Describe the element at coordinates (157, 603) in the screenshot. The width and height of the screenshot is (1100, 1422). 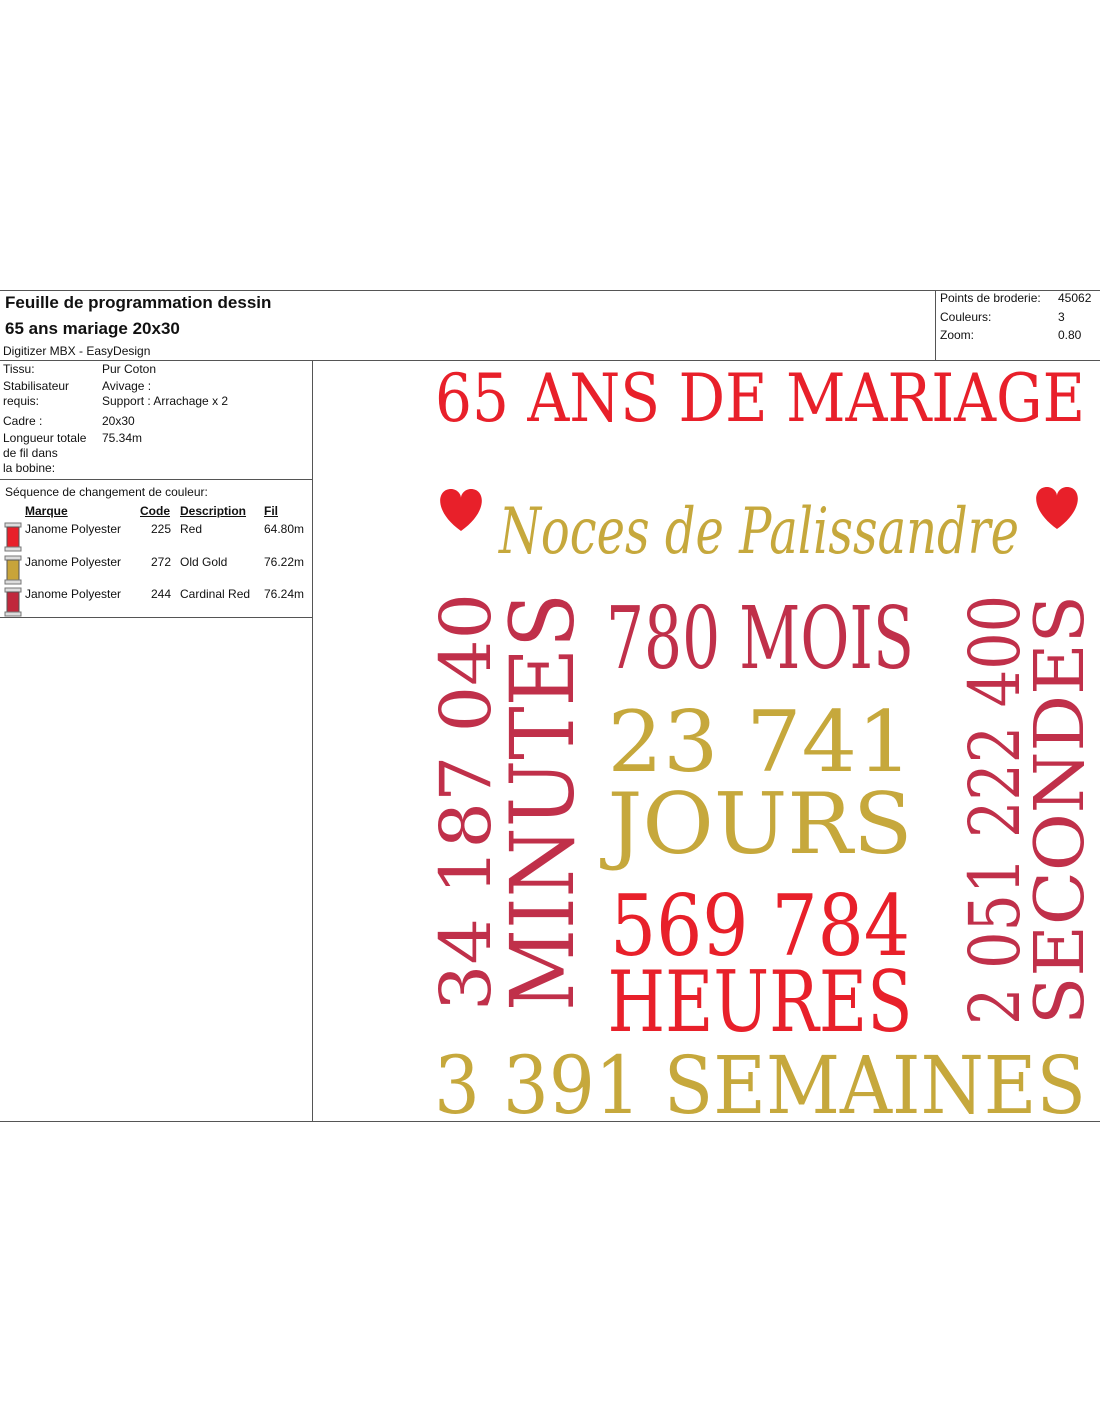
I see `thread-row: Janome Polyester 244 Cardinal Red 76.24m` at that location.